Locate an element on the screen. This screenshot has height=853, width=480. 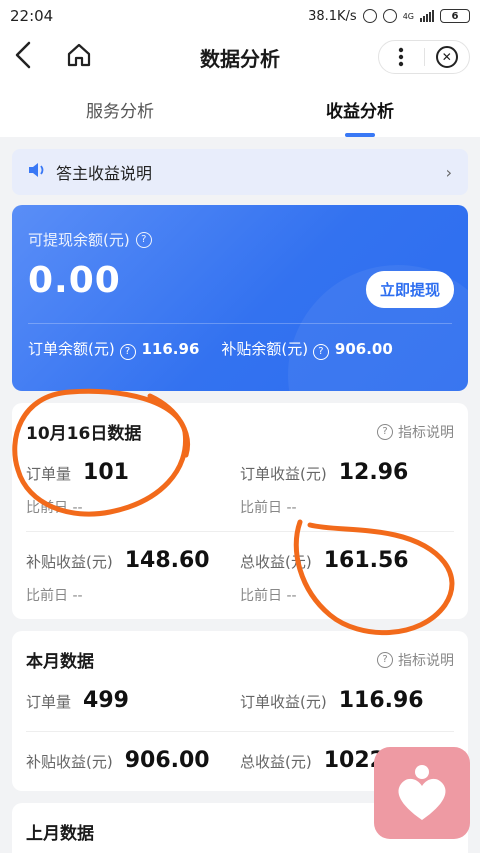
metric-value: 101 is located at coordinates (106, 472).